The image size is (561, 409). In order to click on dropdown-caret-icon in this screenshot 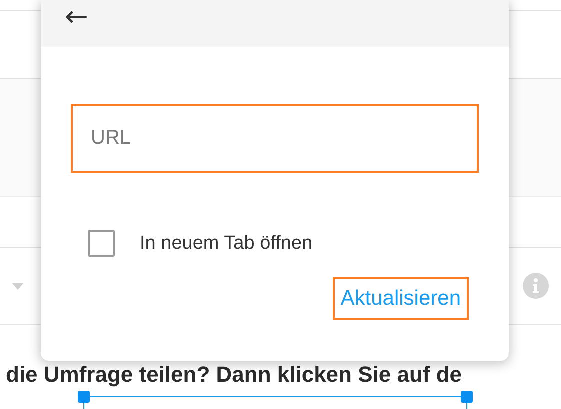, I will do `click(18, 286)`.